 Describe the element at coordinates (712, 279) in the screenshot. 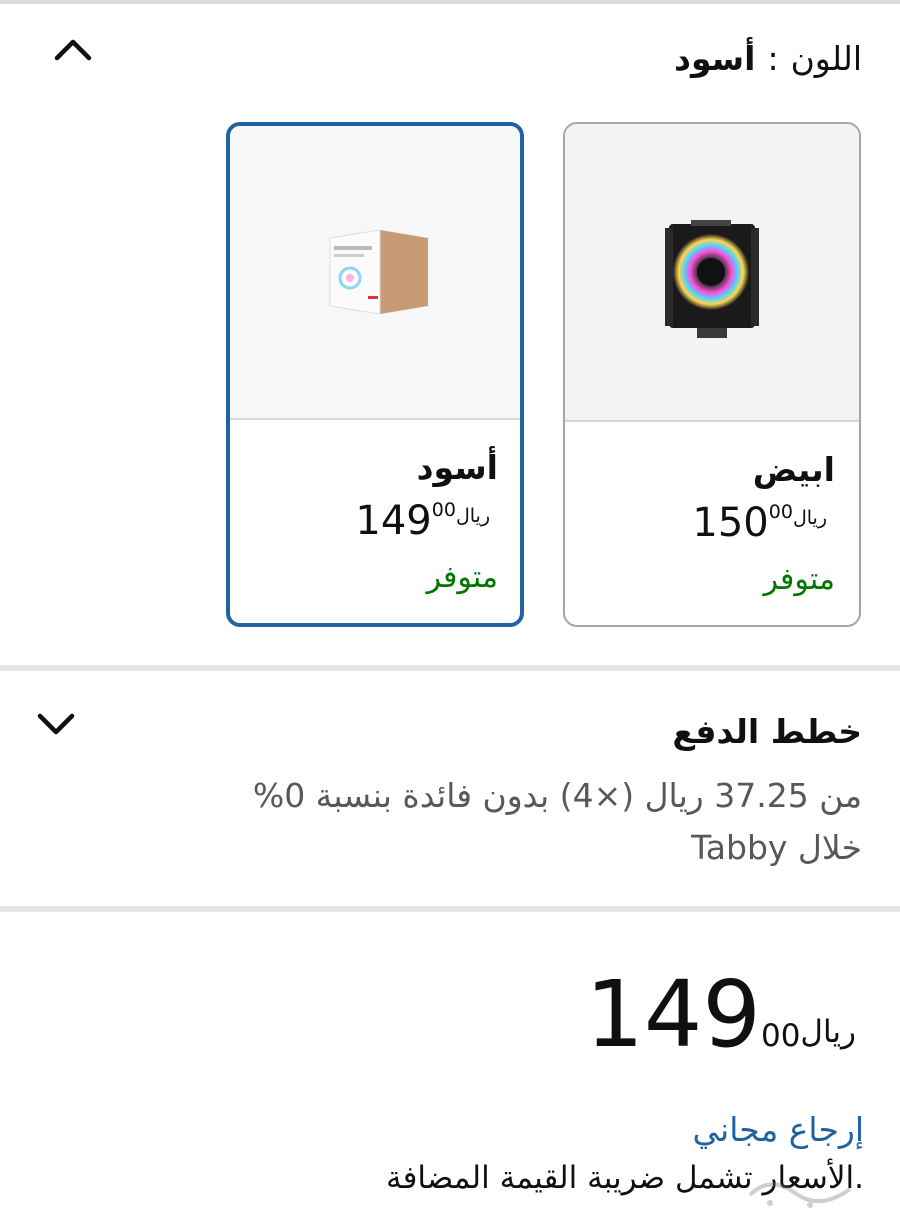

I see `cpu-cooler-rgb-fan-product` at that location.